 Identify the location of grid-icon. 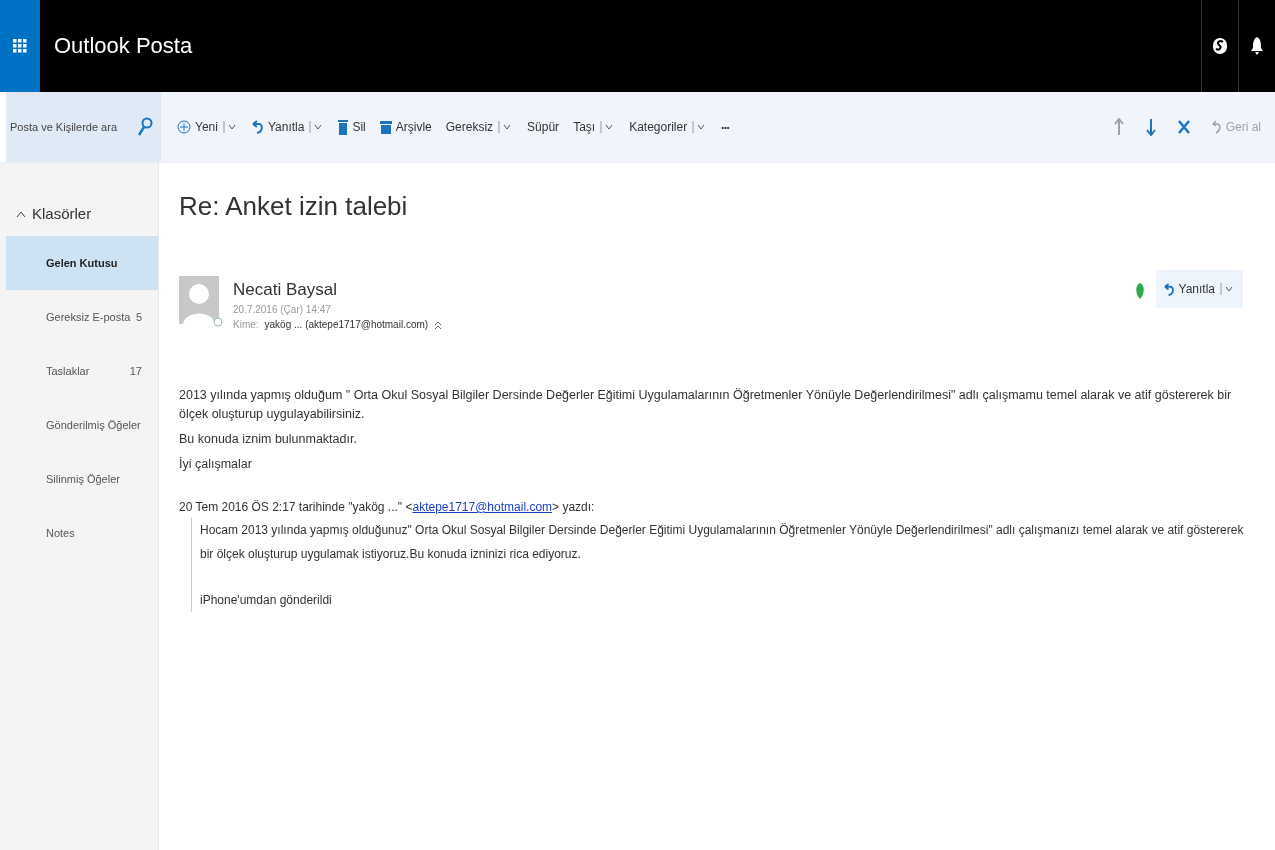
(20, 46).